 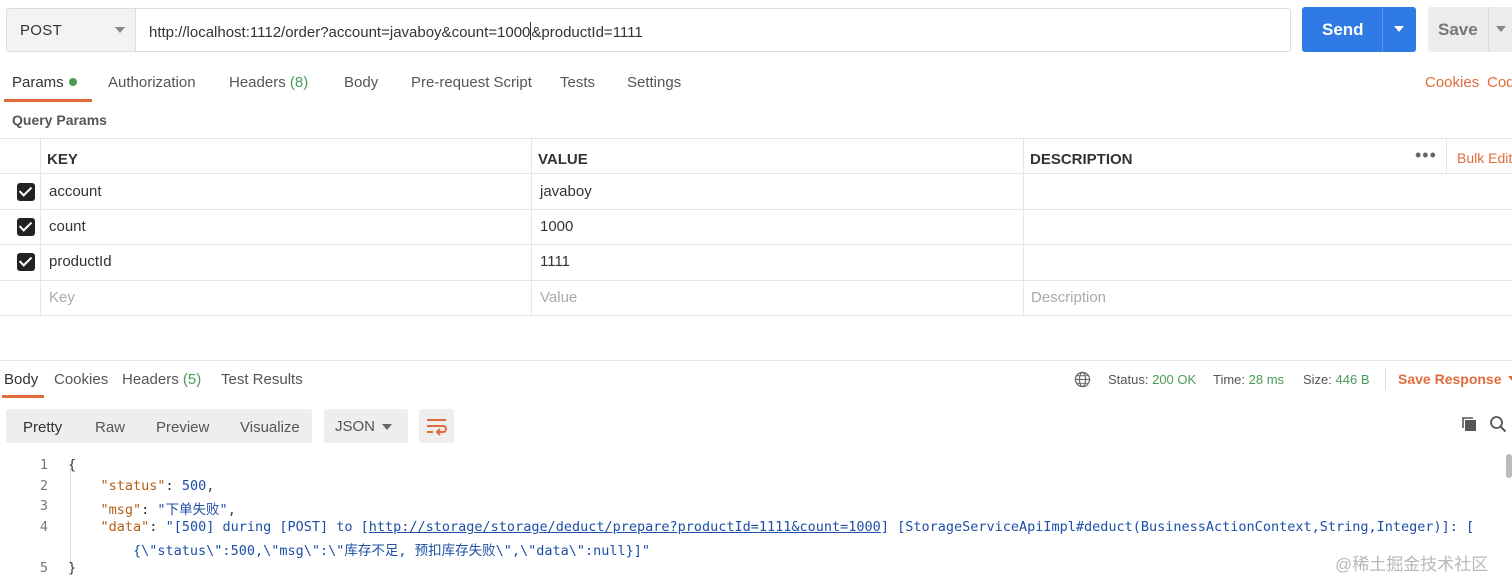 What do you see at coordinates (67, 226) in the screenshot?
I see `param-key: count` at bounding box center [67, 226].